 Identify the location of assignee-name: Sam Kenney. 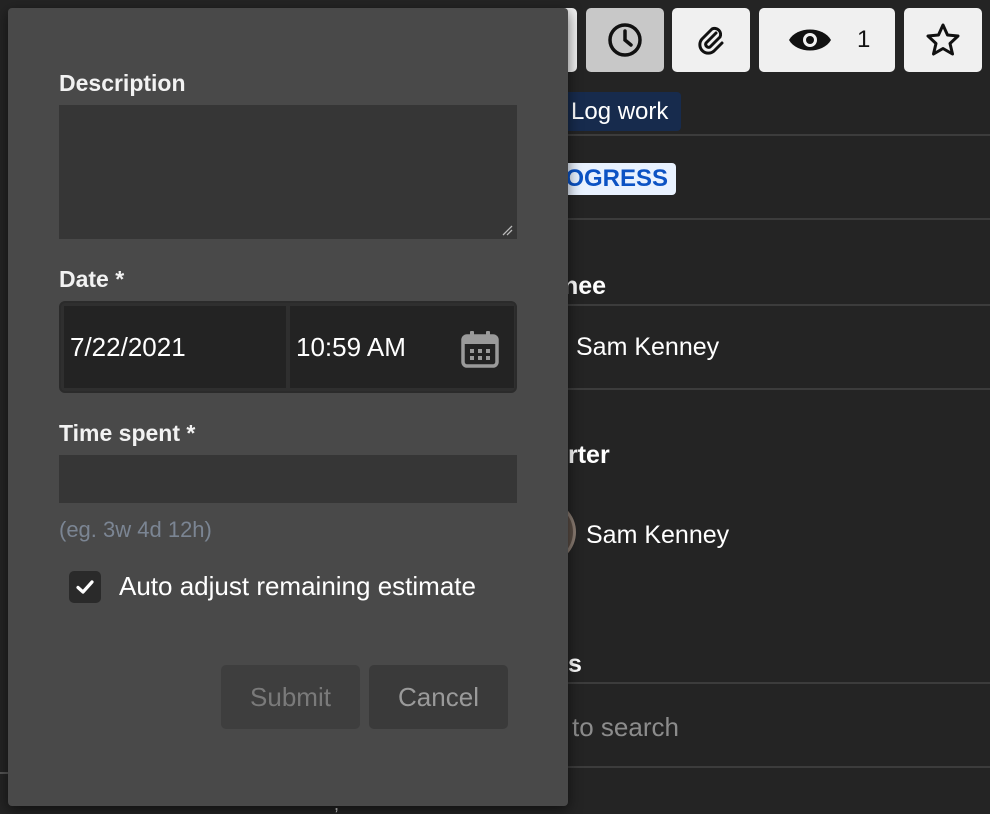
(647, 347).